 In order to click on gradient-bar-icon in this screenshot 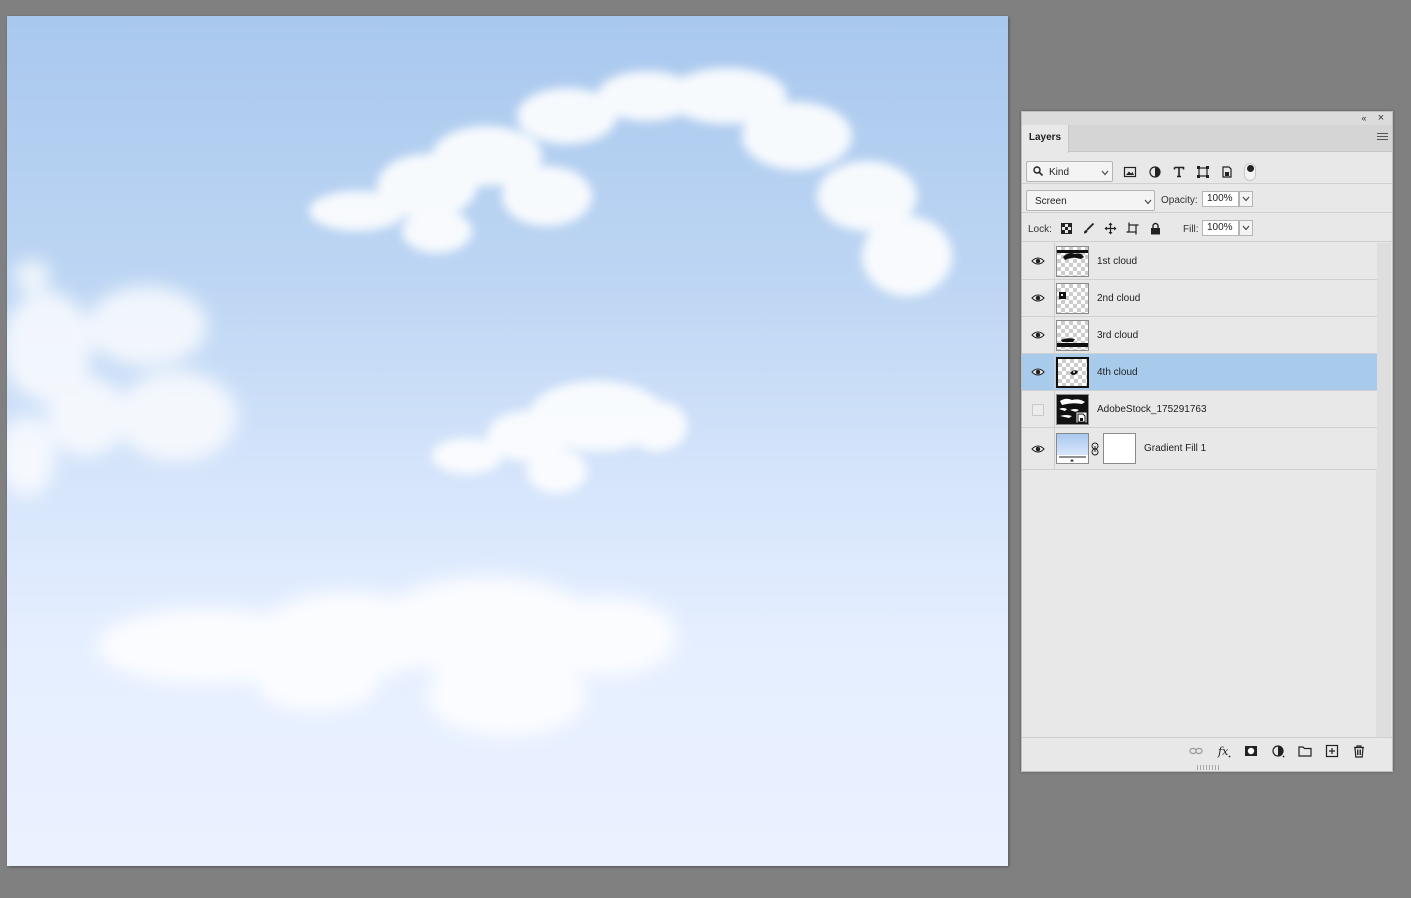, I will do `click(1072, 459)`.